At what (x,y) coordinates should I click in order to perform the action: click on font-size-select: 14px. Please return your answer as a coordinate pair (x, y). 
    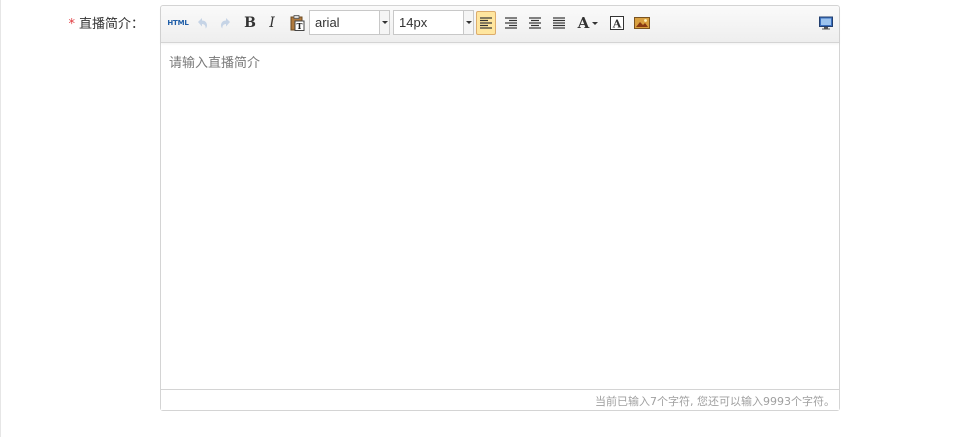
    Looking at the image, I should click on (433, 22).